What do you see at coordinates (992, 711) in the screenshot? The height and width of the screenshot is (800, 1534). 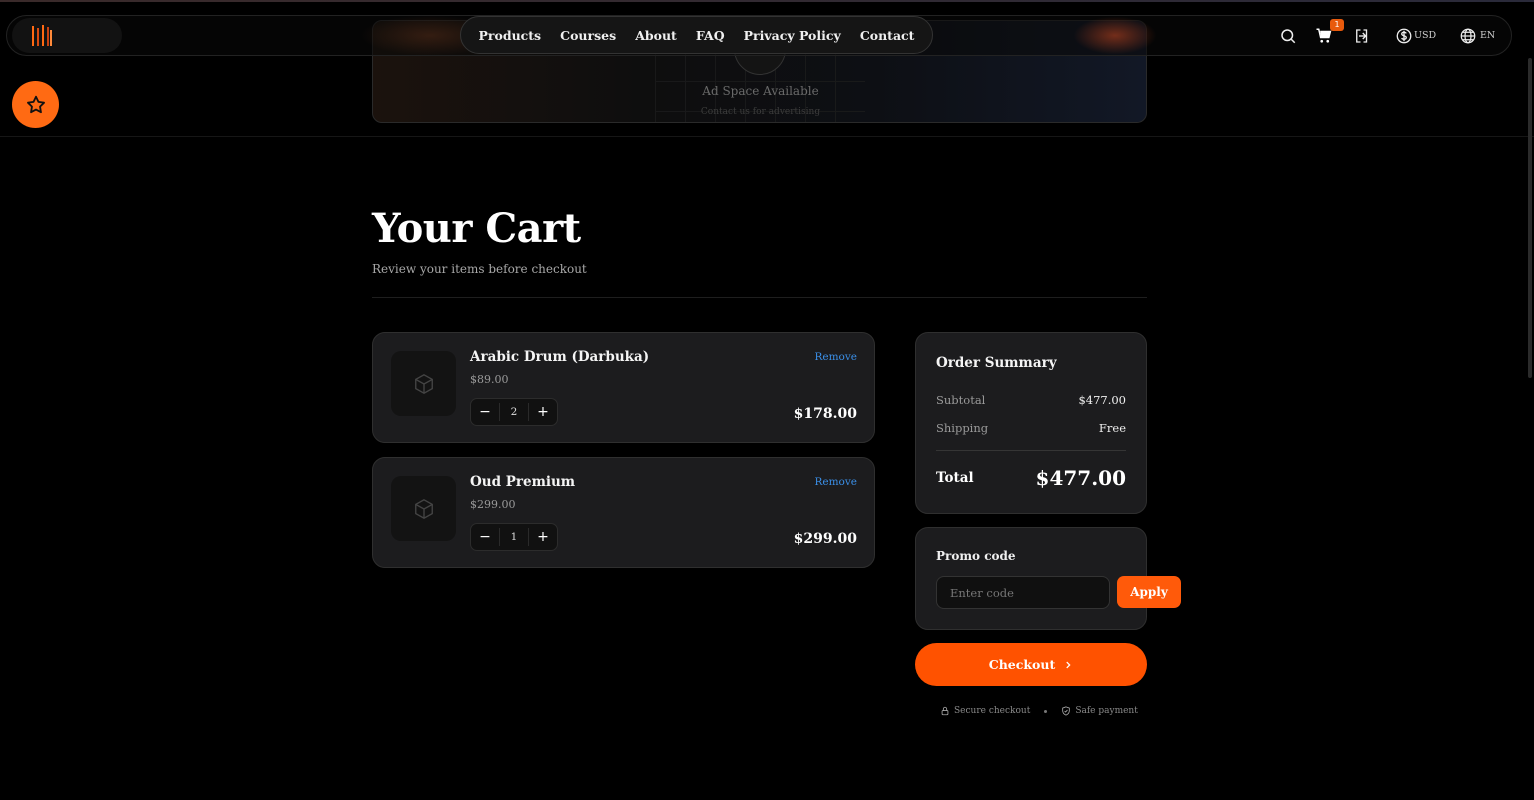 I see `secure-checkout-text: Secure checkout` at bounding box center [992, 711].